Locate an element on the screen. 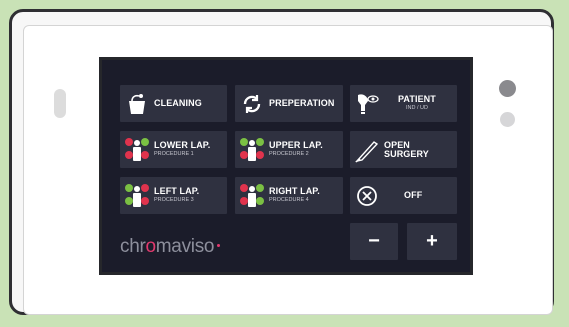  lower-lap-sublabel: PROCEDURE 1 is located at coordinates (174, 154).